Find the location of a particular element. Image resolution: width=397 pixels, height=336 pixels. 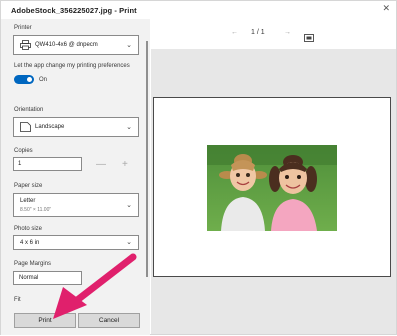

chevron-right-icon: → is located at coordinates (287, 32).